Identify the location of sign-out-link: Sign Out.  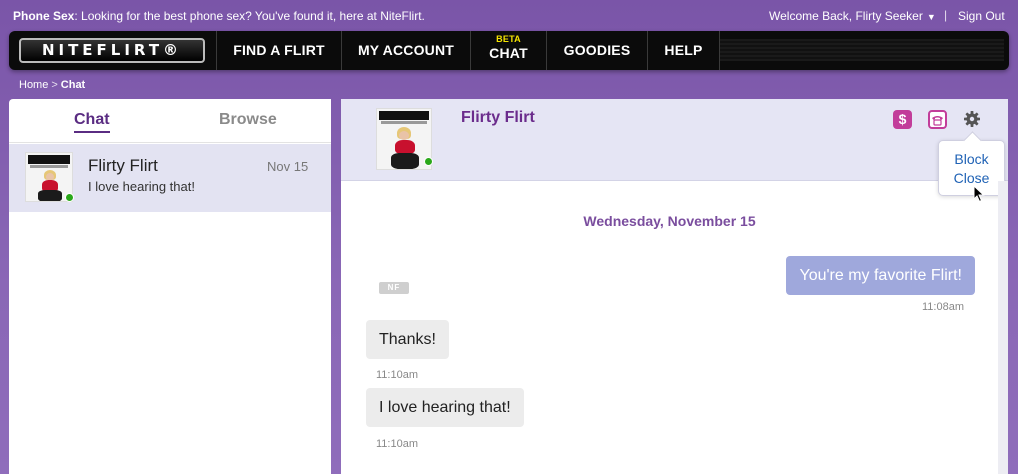
(981, 16).